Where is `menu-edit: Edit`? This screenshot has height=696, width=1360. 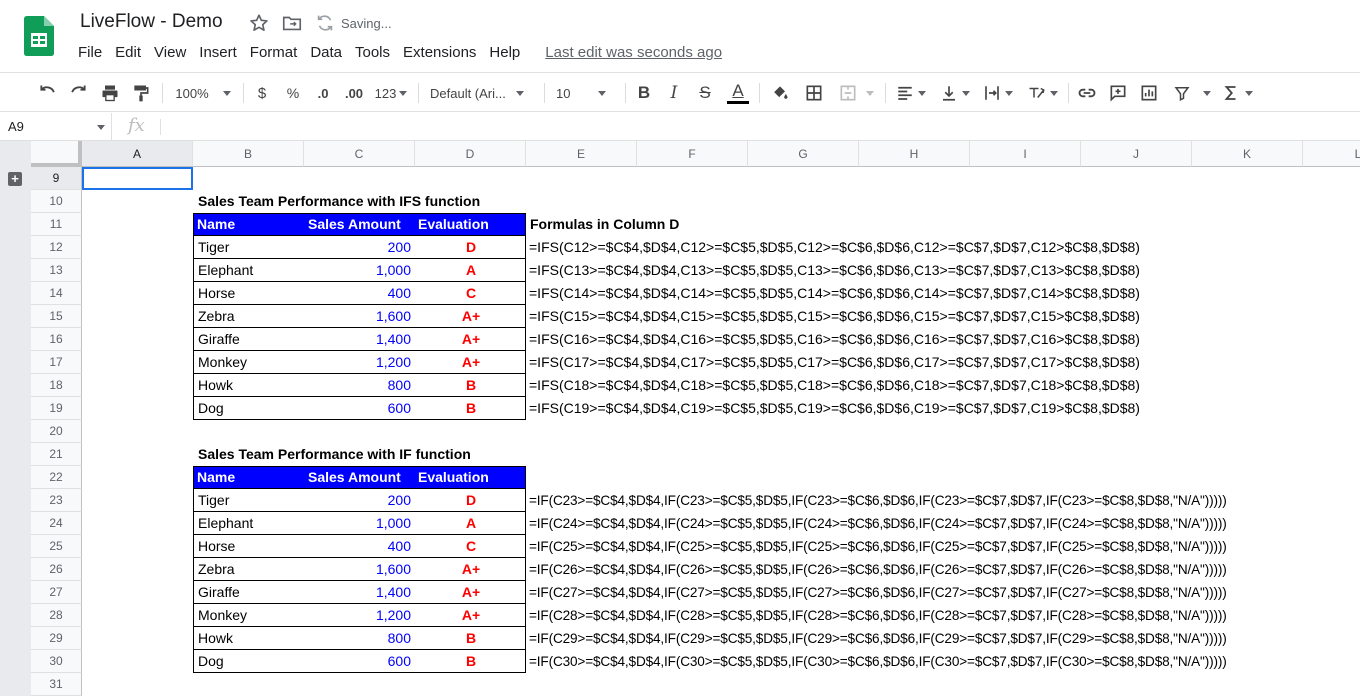
menu-edit: Edit is located at coordinates (131, 54).